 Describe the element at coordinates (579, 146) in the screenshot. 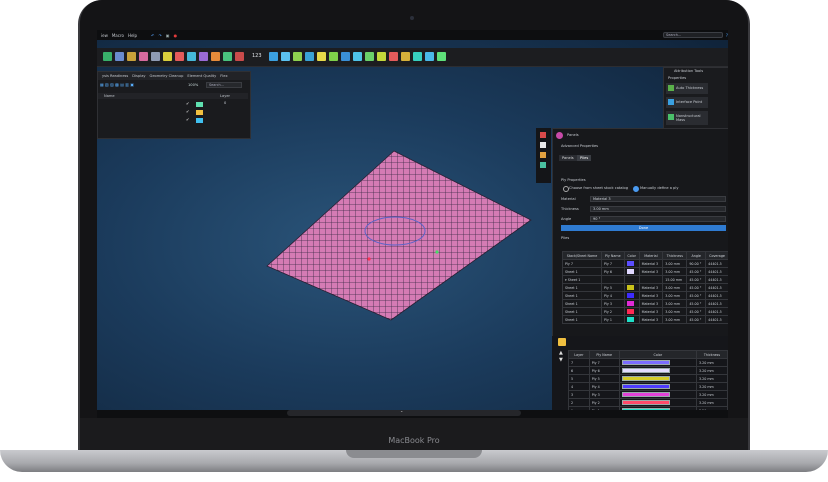

I see `advanced-properties-header: Advanced Properties` at that location.